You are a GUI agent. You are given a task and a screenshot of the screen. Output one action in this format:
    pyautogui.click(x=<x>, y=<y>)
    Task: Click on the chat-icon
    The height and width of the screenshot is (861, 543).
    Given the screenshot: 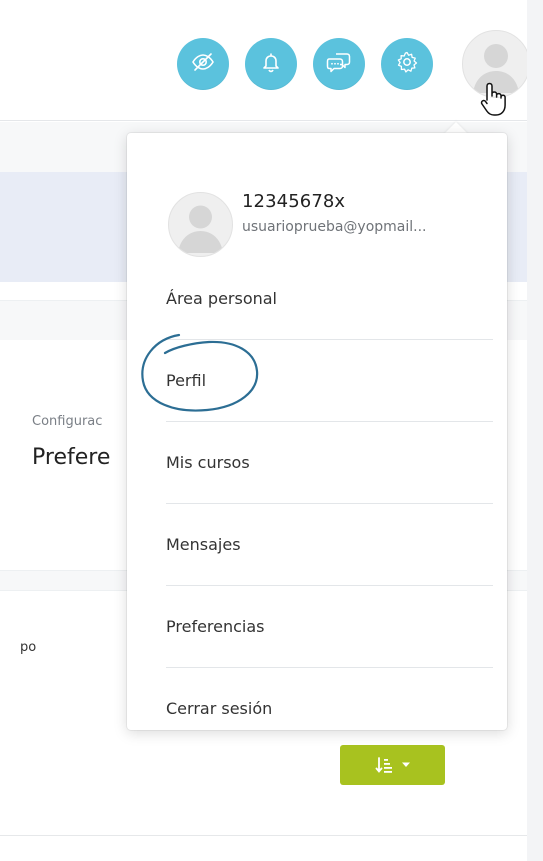 What is the action you would take?
    pyautogui.click(x=339, y=64)
    